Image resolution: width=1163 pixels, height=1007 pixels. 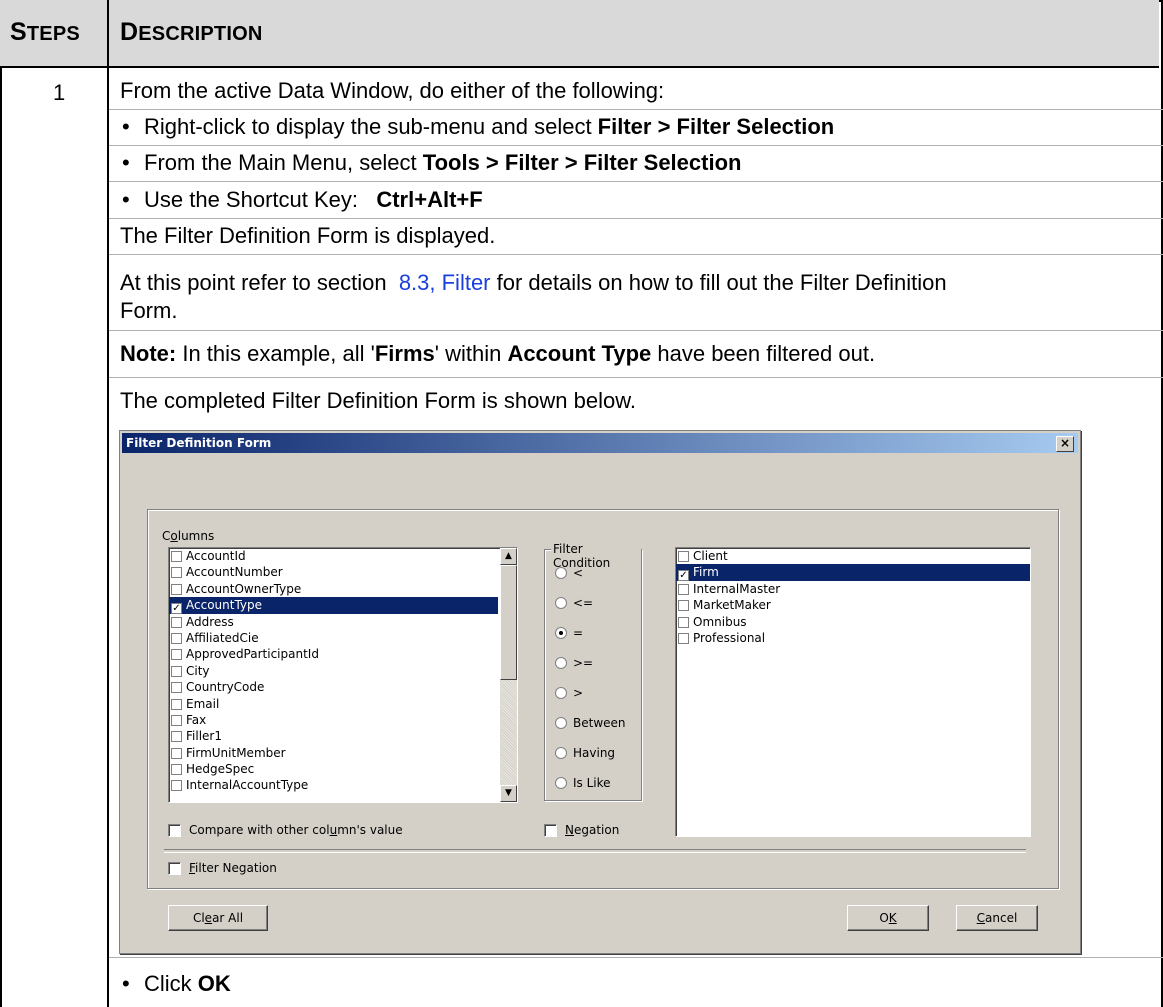 I want to click on bullet-shortcut: • Use the Shortcut Key: Ctrl+Alt+F, so click(x=302, y=199).